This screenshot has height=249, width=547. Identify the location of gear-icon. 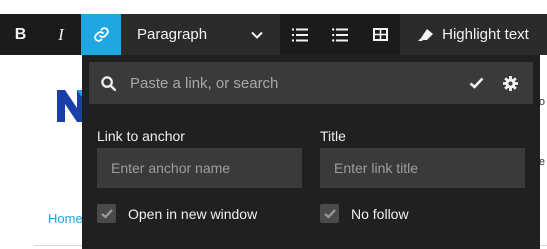
(510, 83).